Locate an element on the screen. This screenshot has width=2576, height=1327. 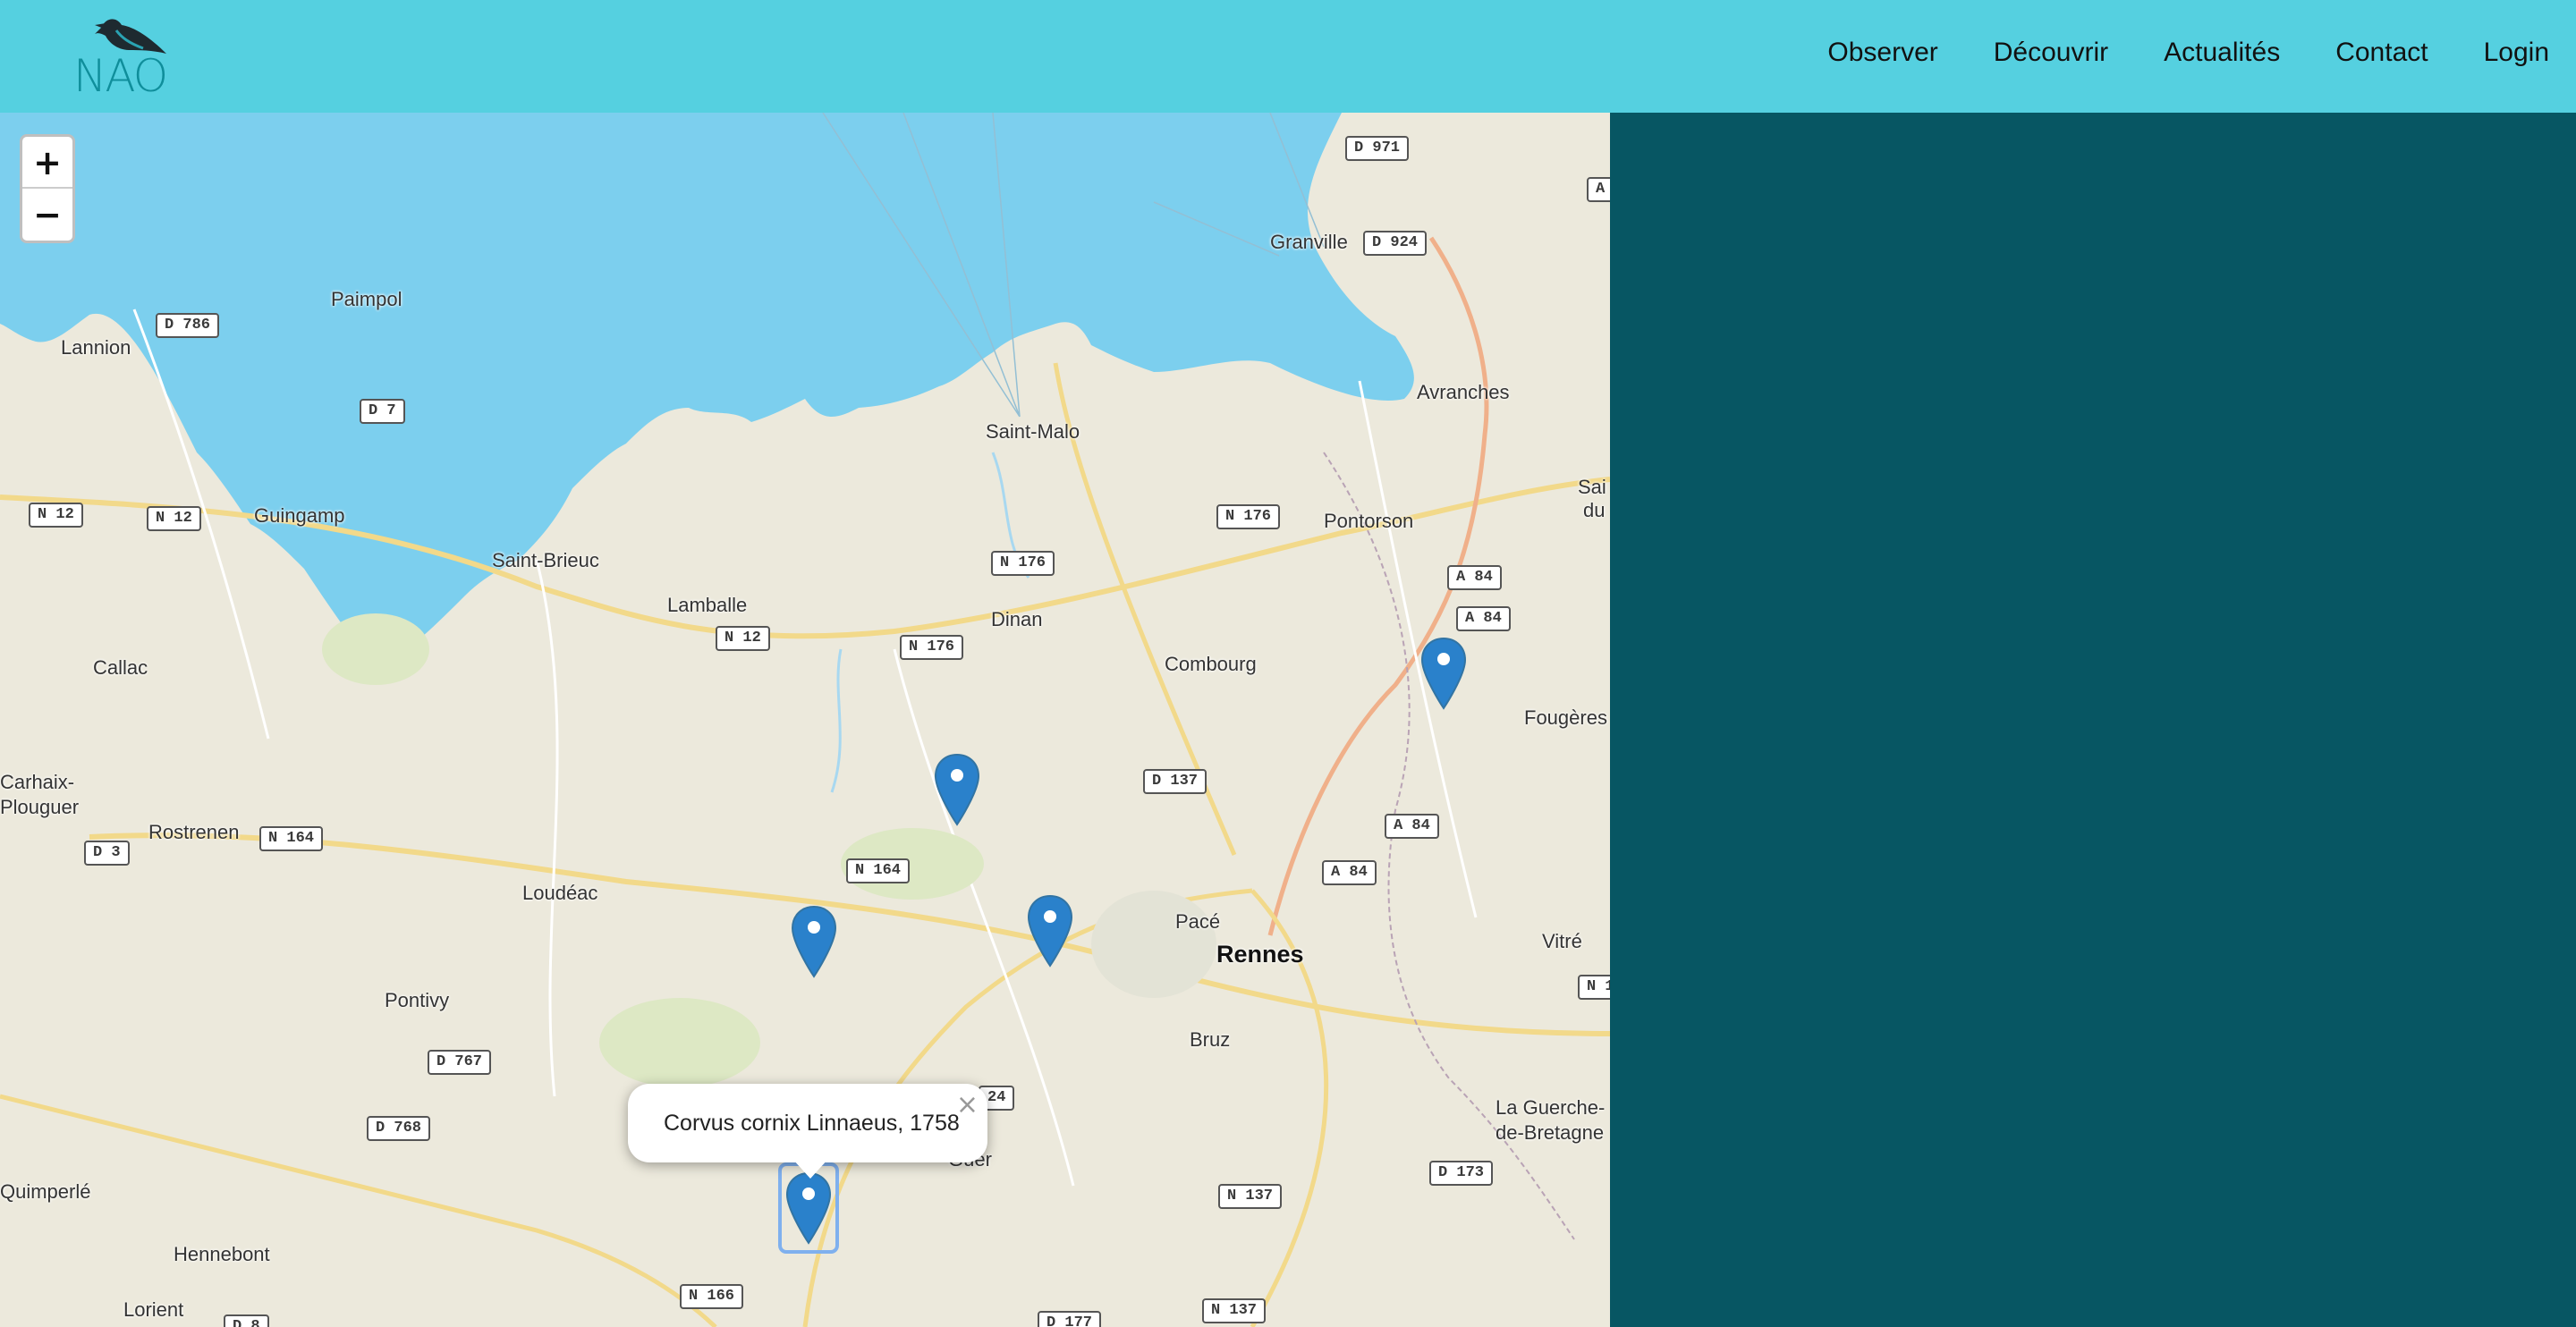
road-shield: N 166 is located at coordinates (712, 1296).